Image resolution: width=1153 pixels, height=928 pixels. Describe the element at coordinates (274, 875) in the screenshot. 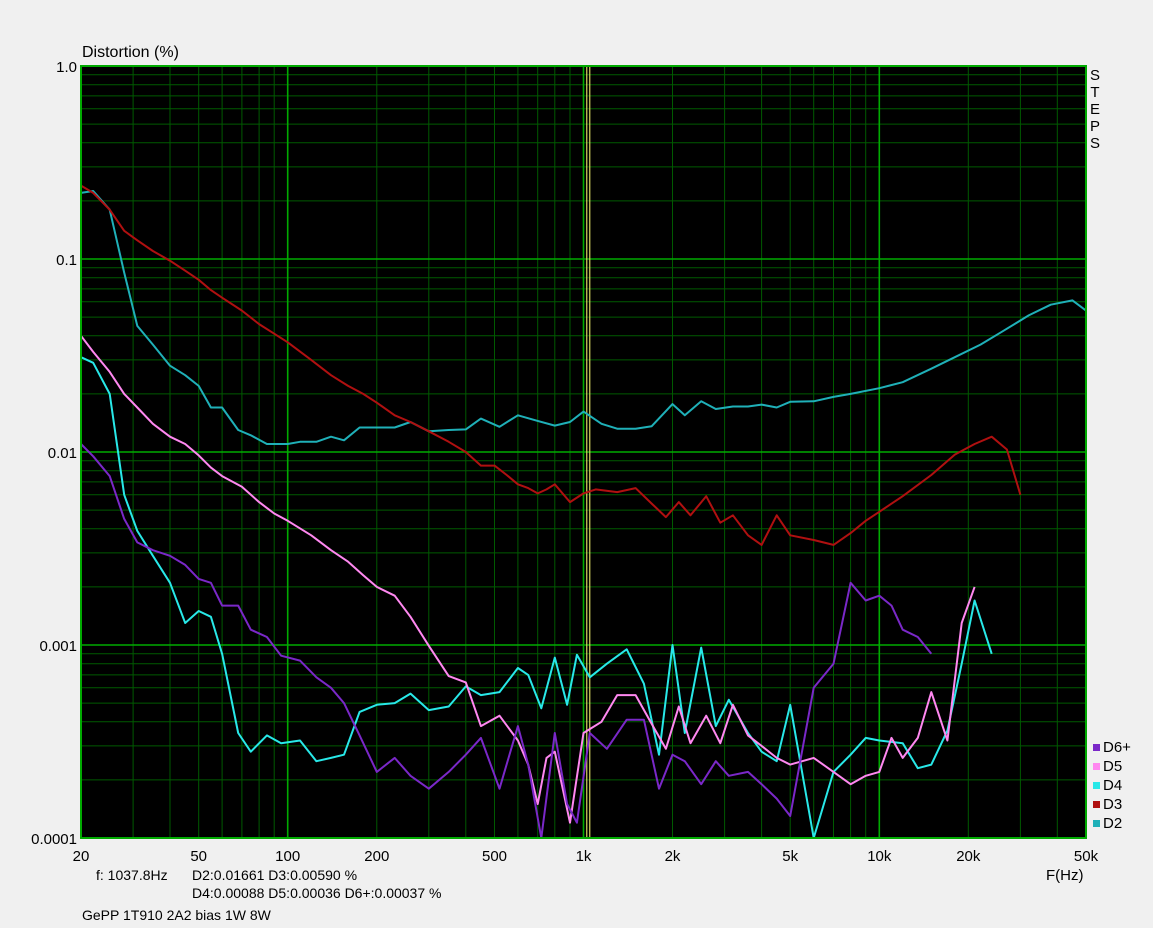

I see `readout-line-1: D2:0.01661 D3:0.00590 %` at that location.